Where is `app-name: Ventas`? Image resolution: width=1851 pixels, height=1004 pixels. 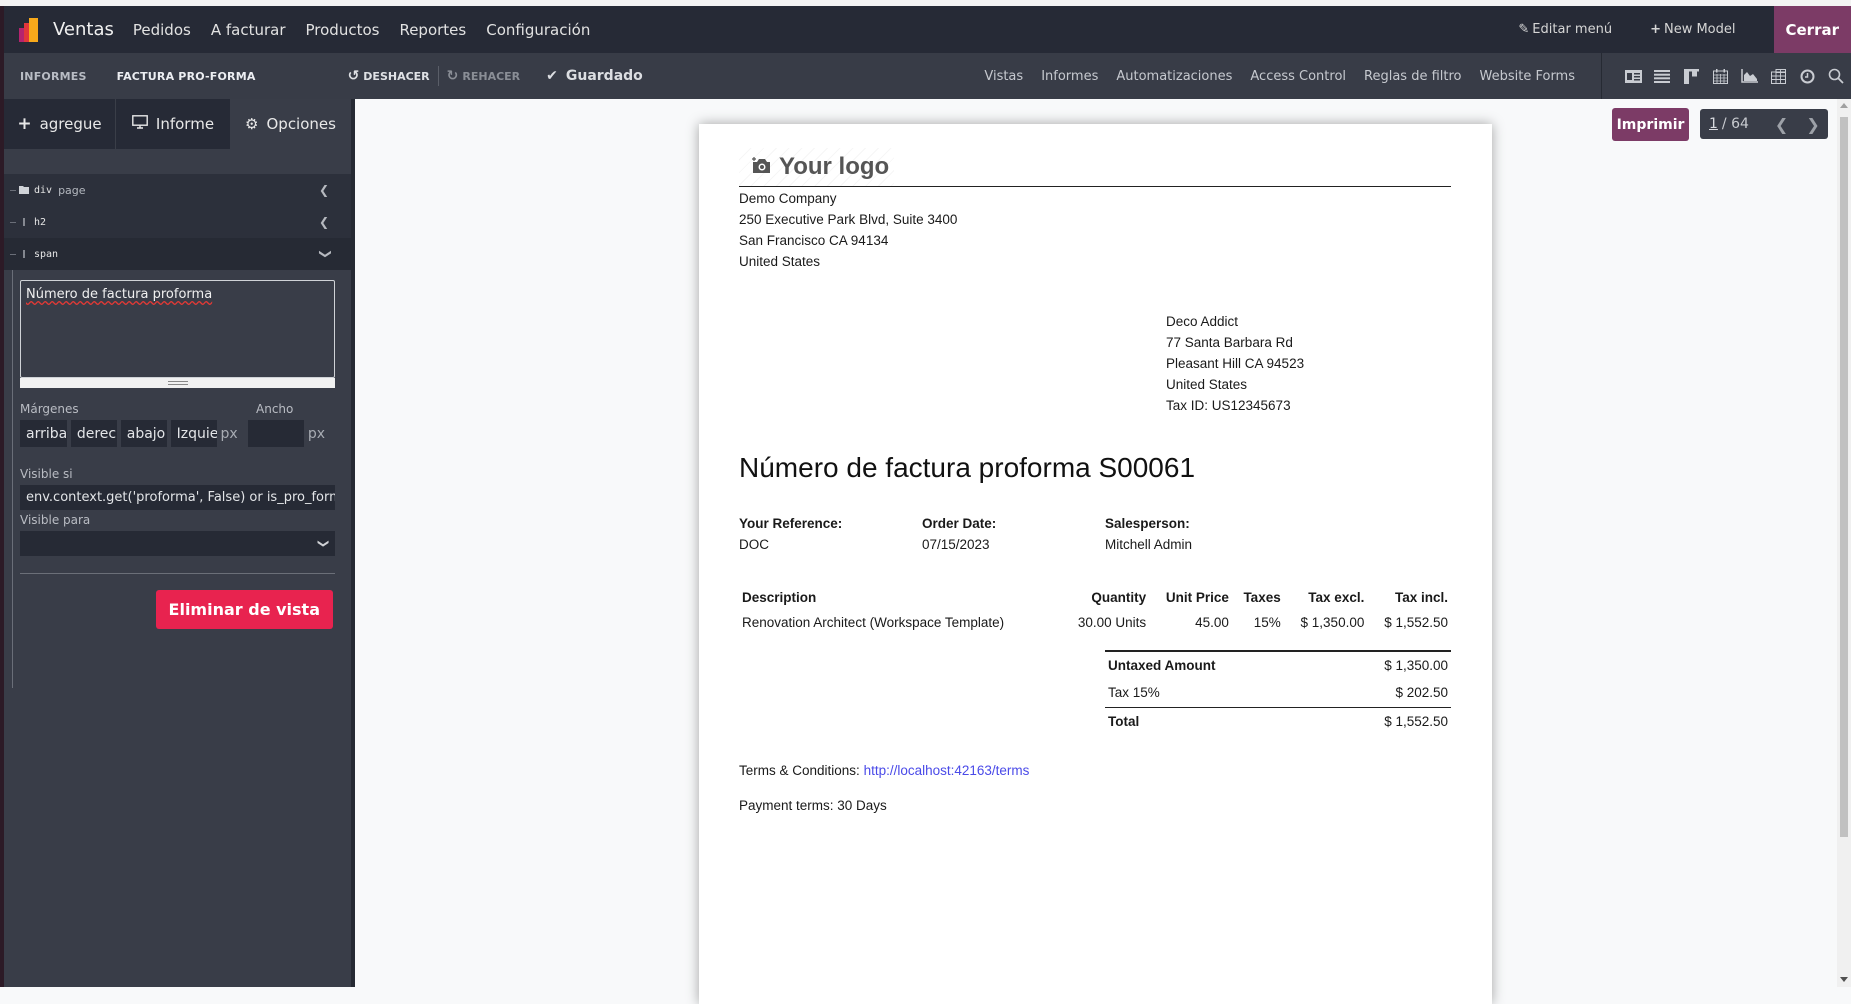 app-name: Ventas is located at coordinates (83, 29).